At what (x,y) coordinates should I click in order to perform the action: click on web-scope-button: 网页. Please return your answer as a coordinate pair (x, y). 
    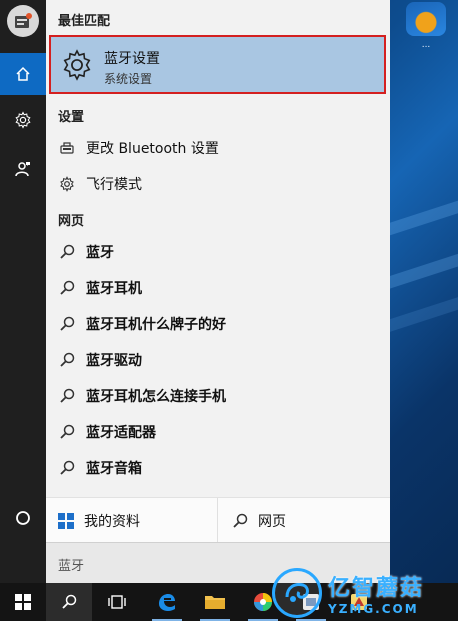
    Looking at the image, I should click on (259, 520).